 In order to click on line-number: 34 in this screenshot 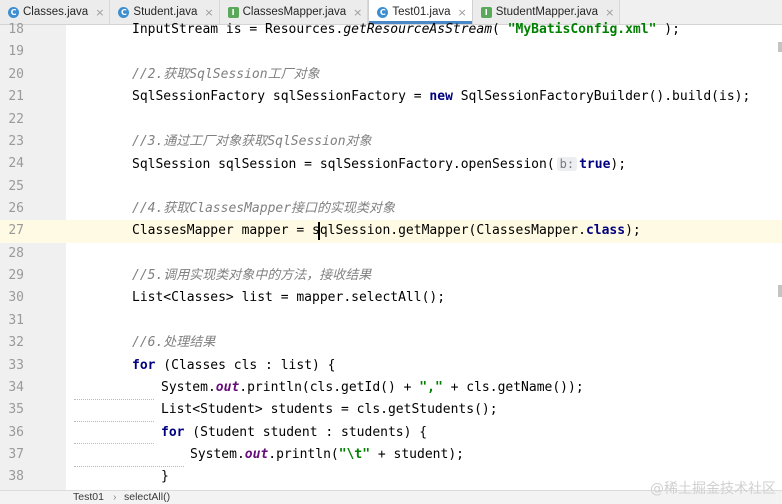, I will do `click(16, 387)`.